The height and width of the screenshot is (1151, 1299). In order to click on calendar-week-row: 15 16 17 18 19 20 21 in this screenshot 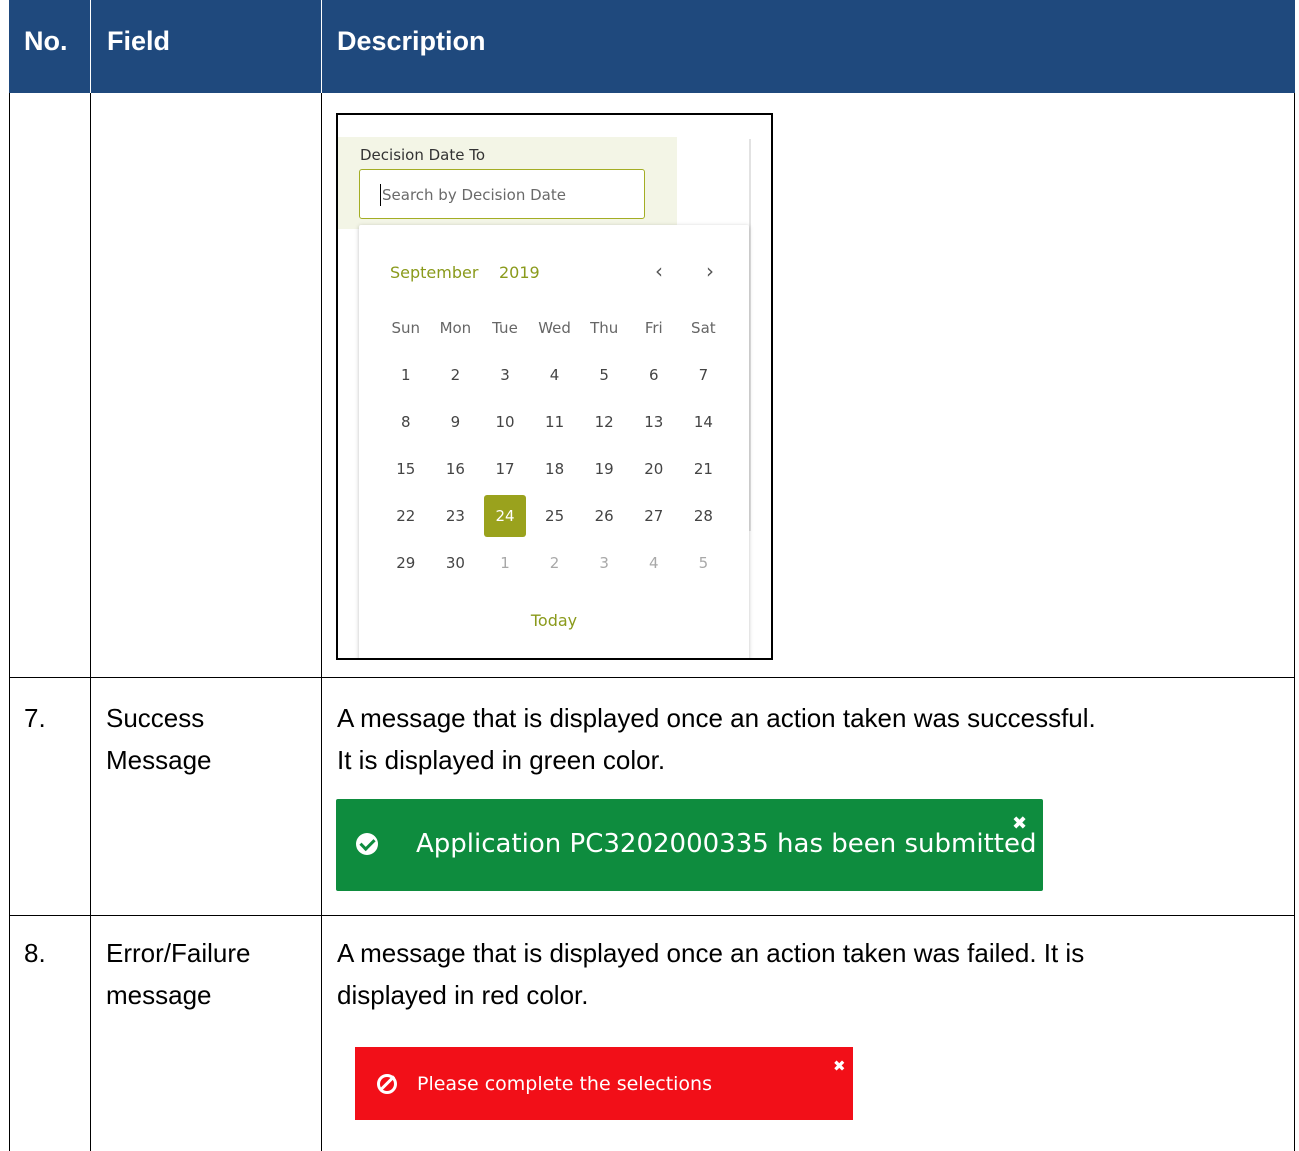, I will do `click(554, 469)`.